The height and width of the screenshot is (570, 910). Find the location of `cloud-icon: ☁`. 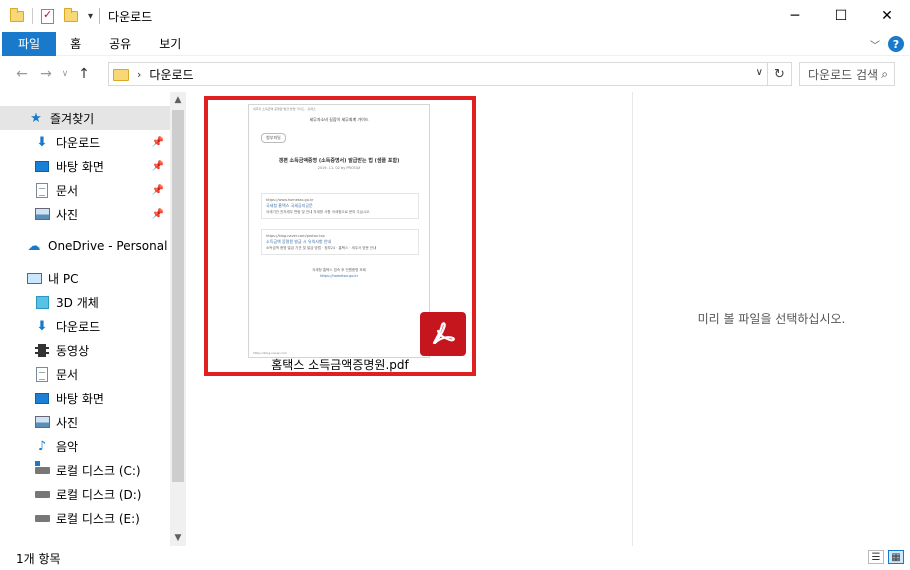

cloud-icon: ☁ is located at coordinates (34, 246).